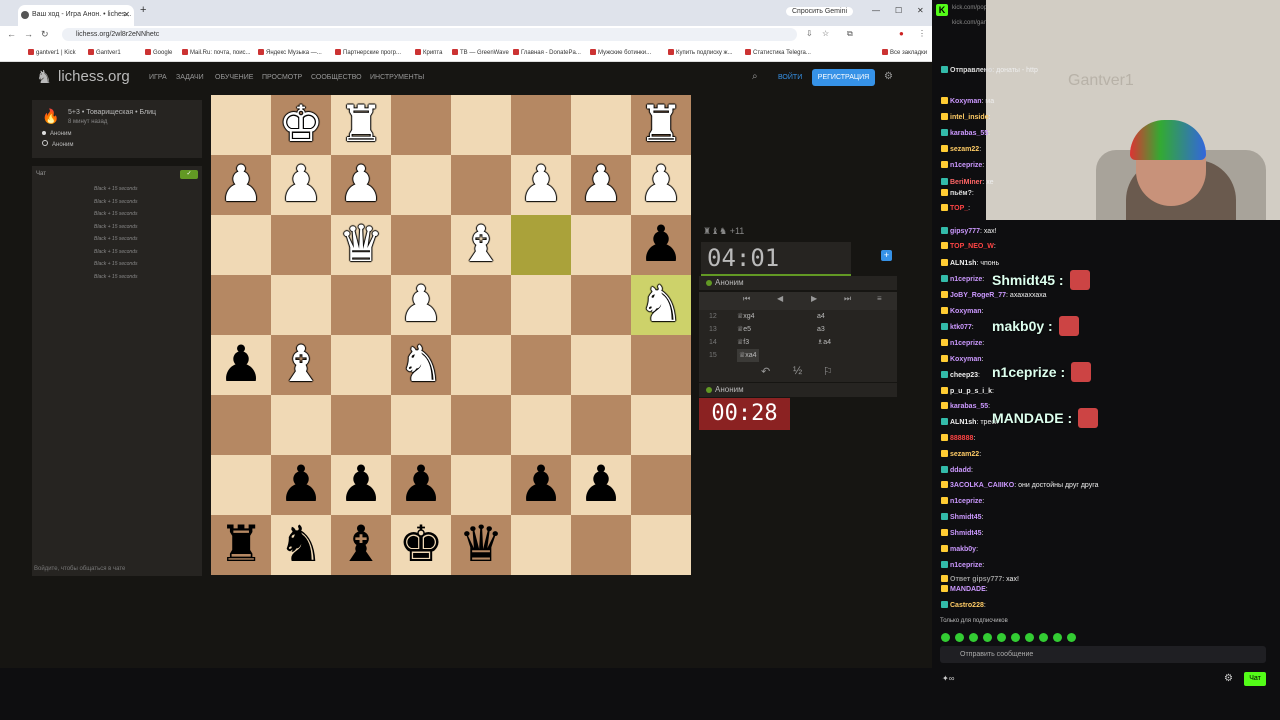  I want to click on send-chat-button: Чат, so click(1255, 679).